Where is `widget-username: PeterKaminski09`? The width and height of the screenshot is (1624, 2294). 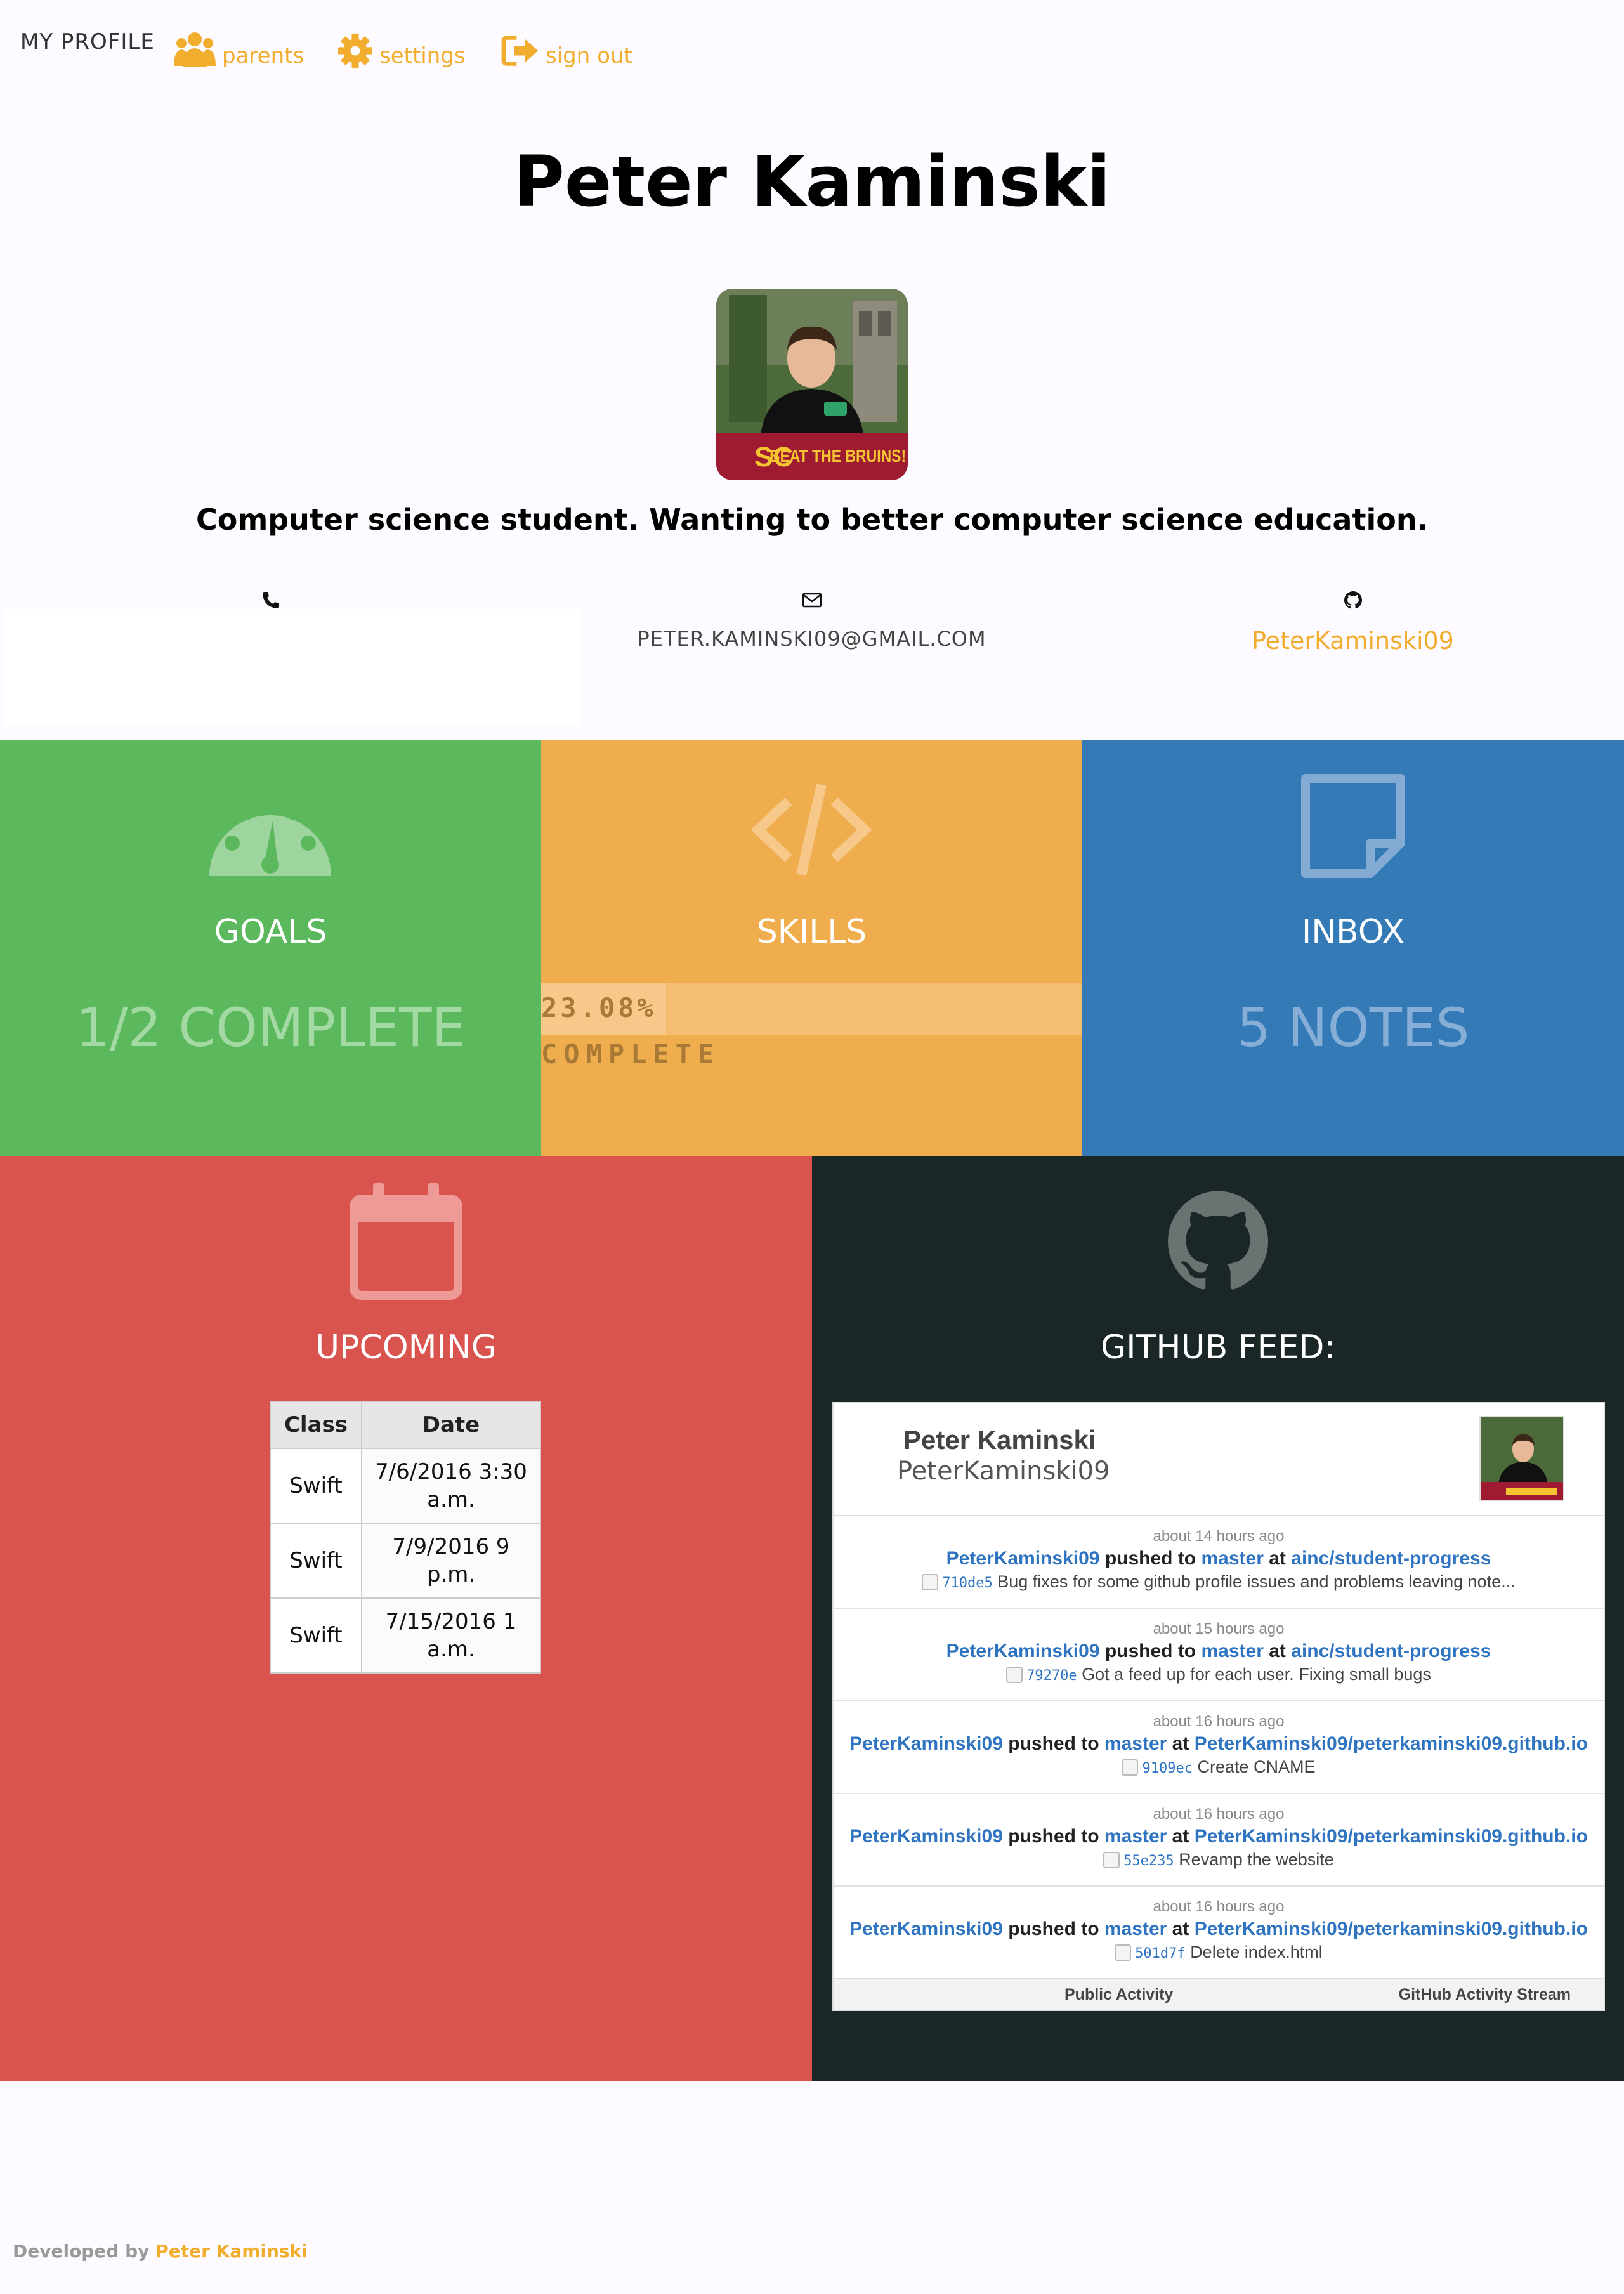 widget-username: PeterKaminski09 is located at coordinates (1004, 1472).